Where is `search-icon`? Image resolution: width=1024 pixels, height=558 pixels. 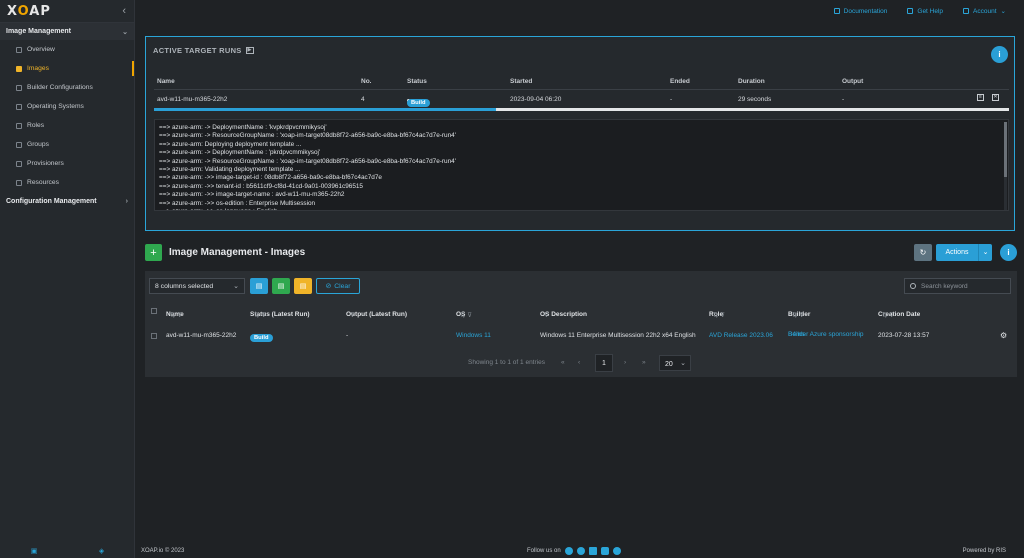 search-icon is located at coordinates (913, 286).